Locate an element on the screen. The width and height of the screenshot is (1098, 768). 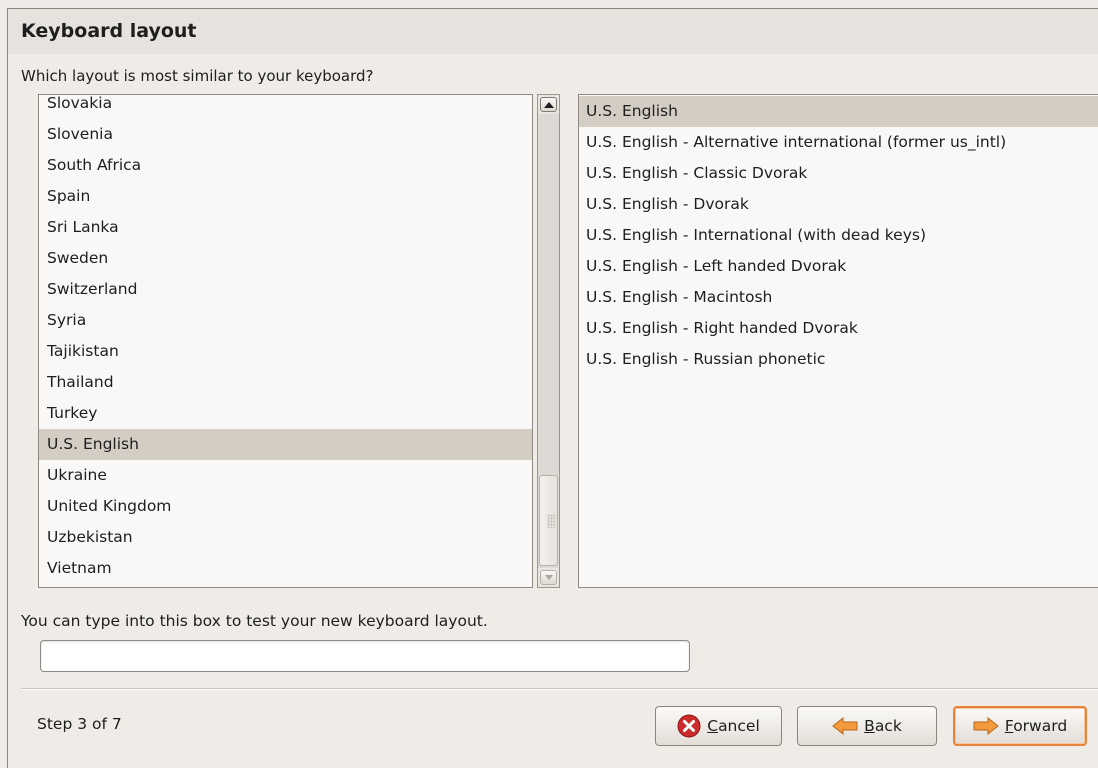
variant-list-item: U.S. English - Right handed Dvorak is located at coordinates (838, 328).